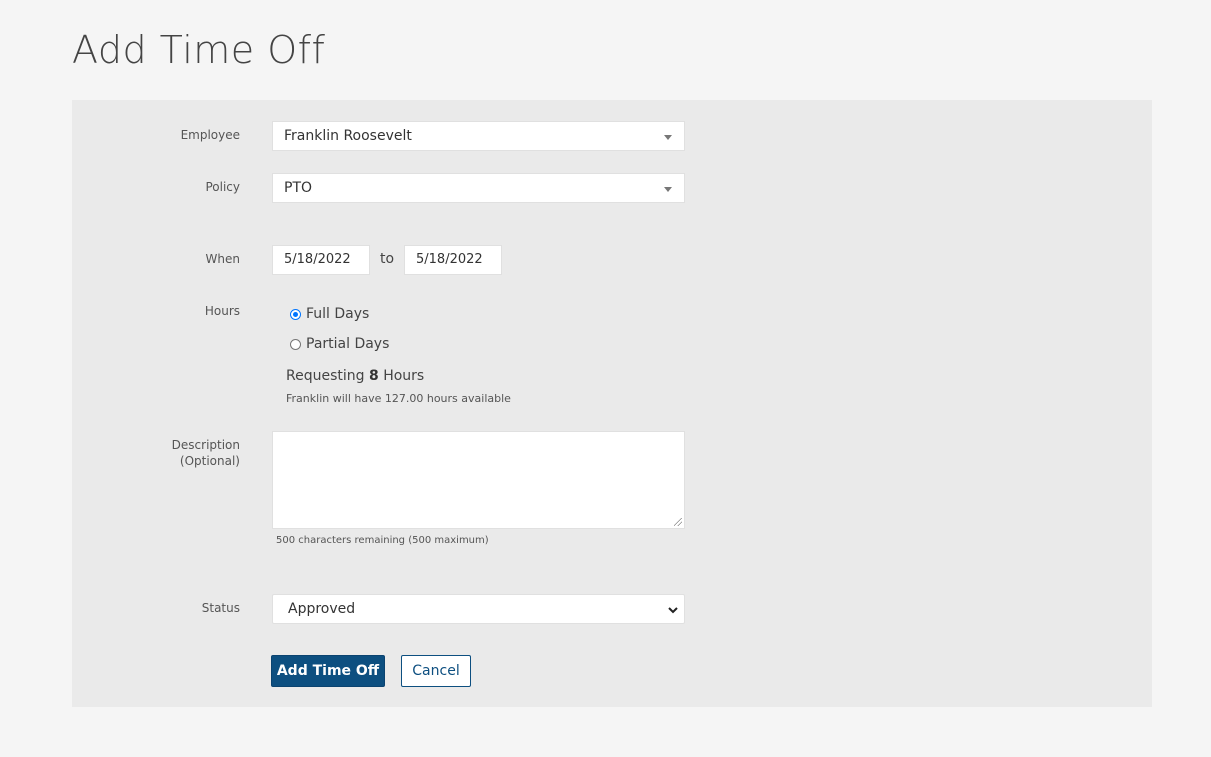  What do you see at coordinates (348, 344) in the screenshot?
I see `partial-days-label: Partial Days` at bounding box center [348, 344].